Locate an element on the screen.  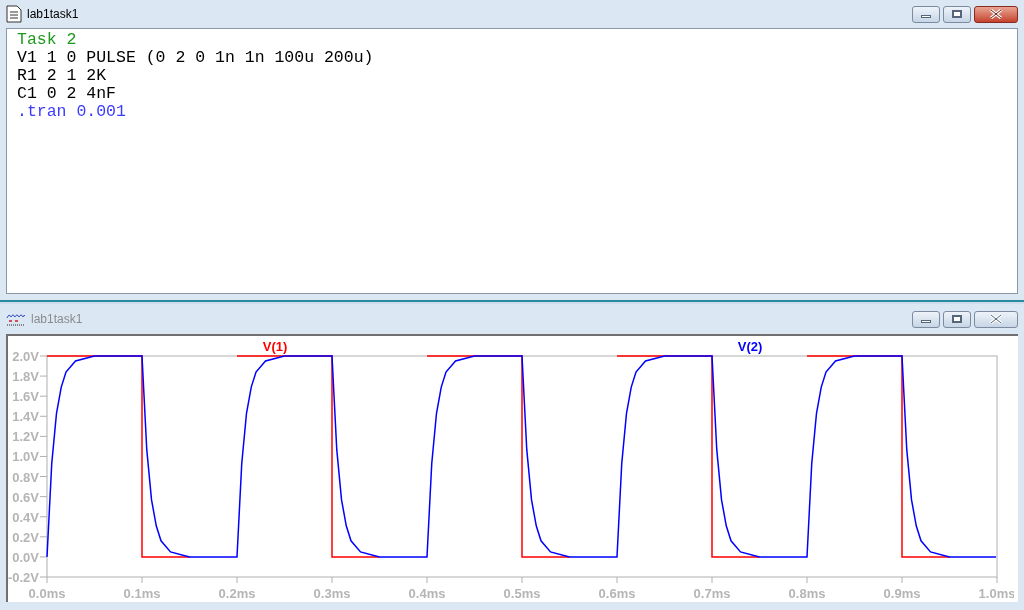
y-tick: 2.0V is located at coordinates (30, 356).